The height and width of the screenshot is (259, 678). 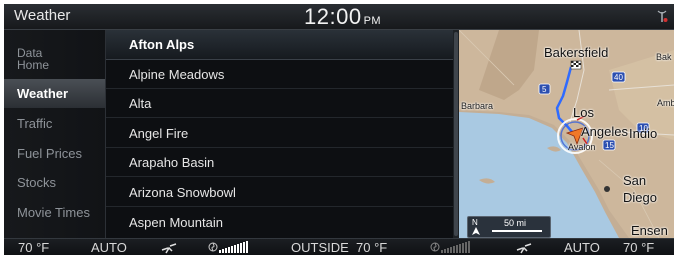 What do you see at coordinates (50, 153) in the screenshot?
I see `sidebar-item-label: Fuel Prices` at bounding box center [50, 153].